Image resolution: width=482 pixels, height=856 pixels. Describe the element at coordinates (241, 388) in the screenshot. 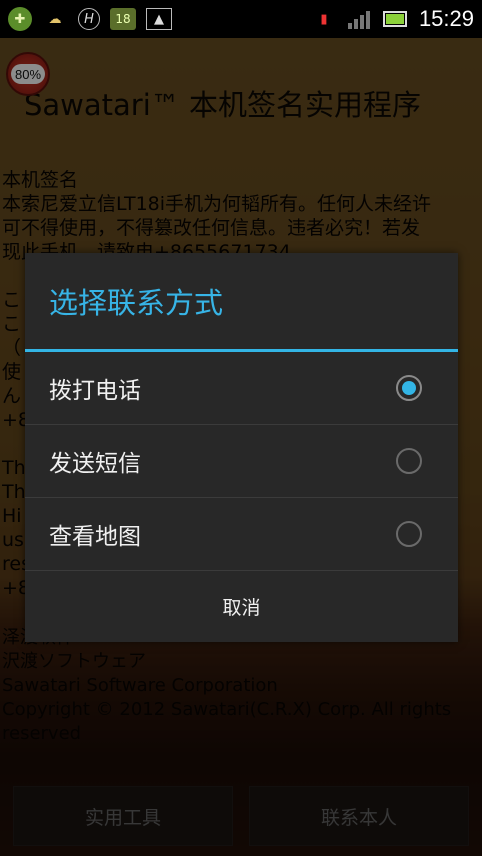

I see `option-call: 拨打电话` at that location.